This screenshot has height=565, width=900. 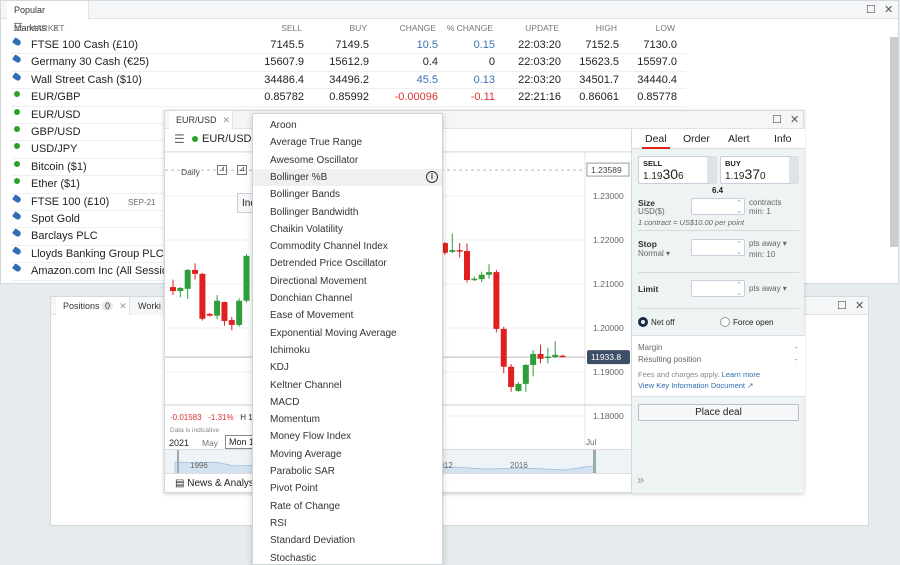 I want to click on indicator-option: Average True Range, so click(x=347, y=142).